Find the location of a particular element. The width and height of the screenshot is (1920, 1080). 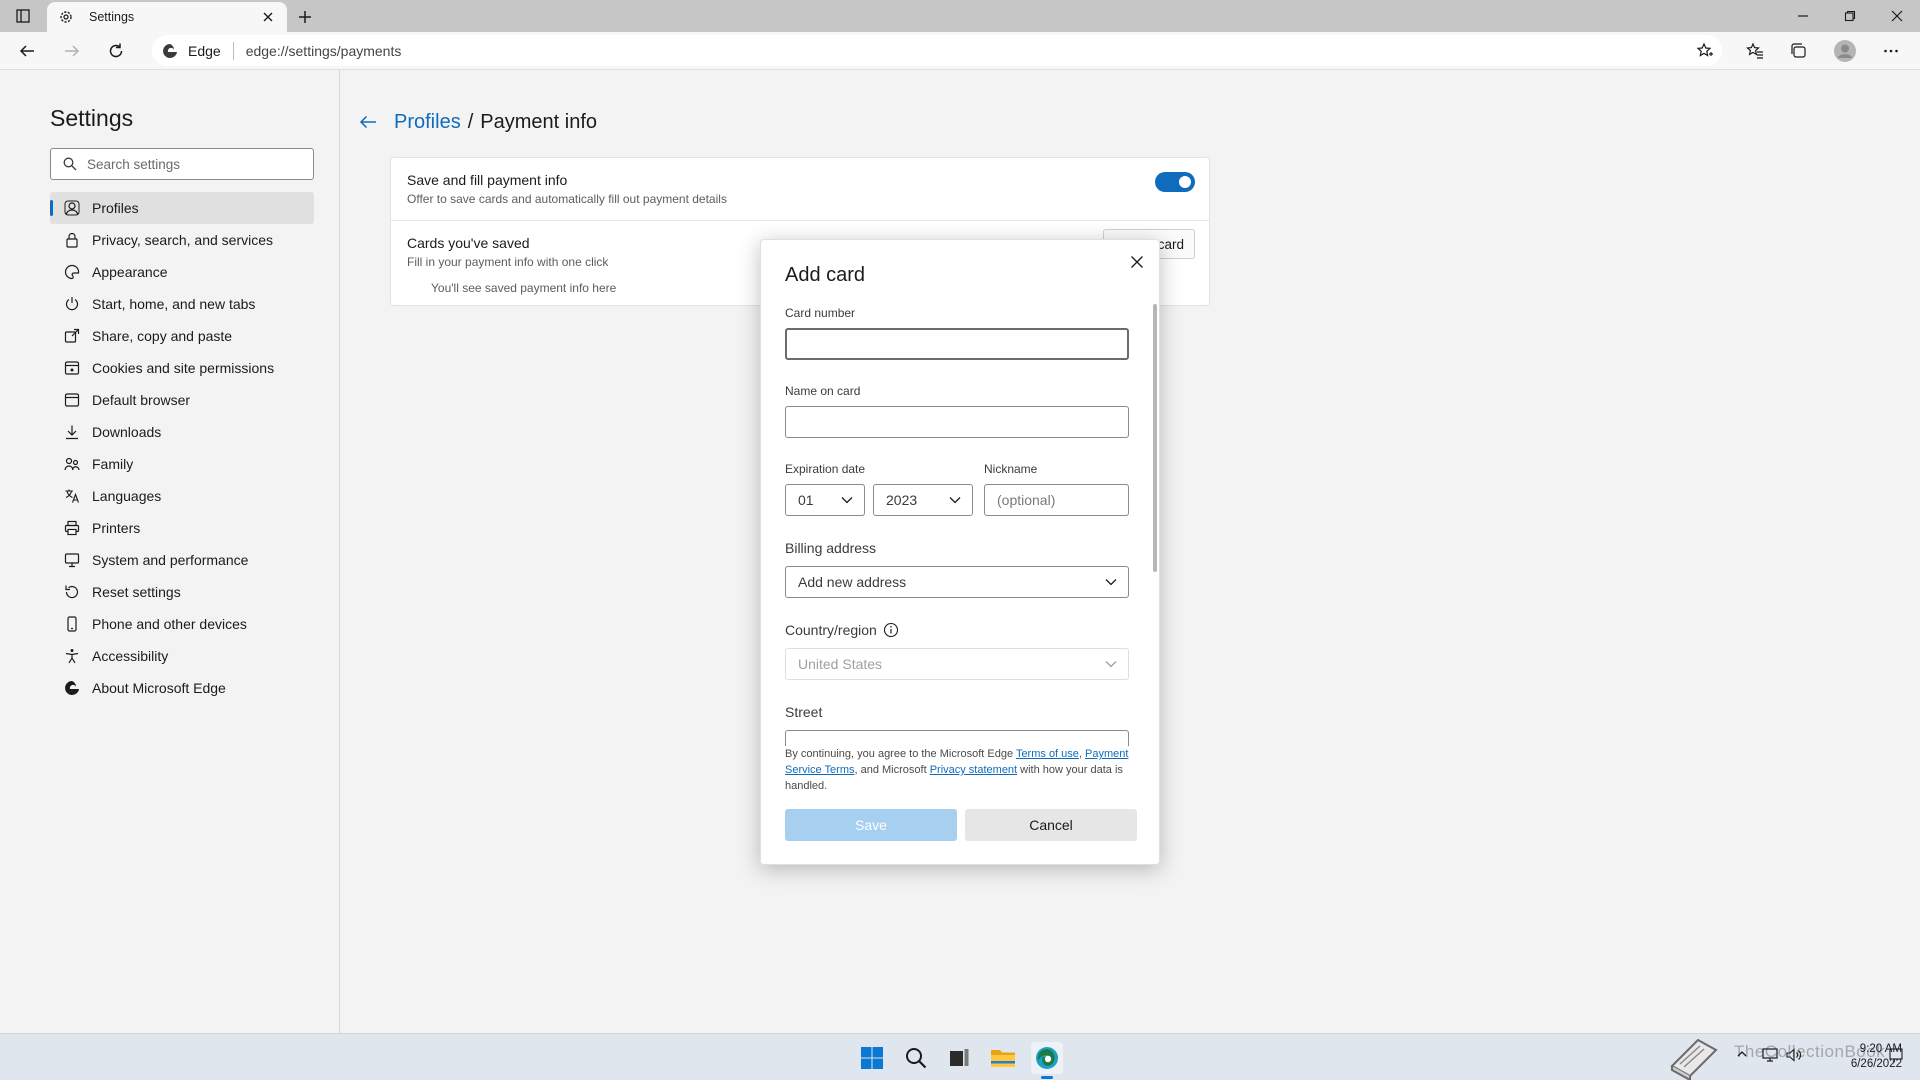

file-explorer-button is located at coordinates (1003, 1058).